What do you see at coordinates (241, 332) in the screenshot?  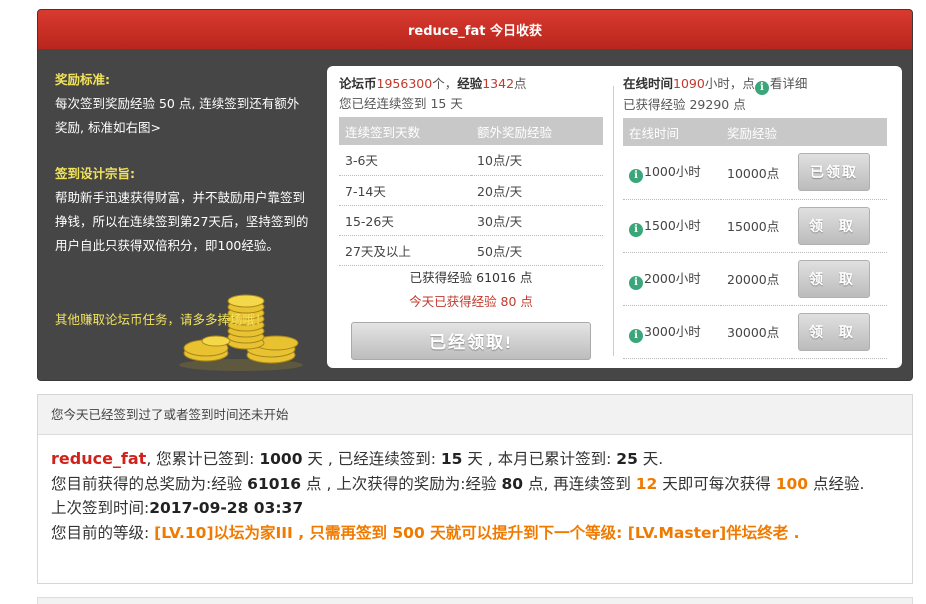 I see `gold-coins-icon` at bounding box center [241, 332].